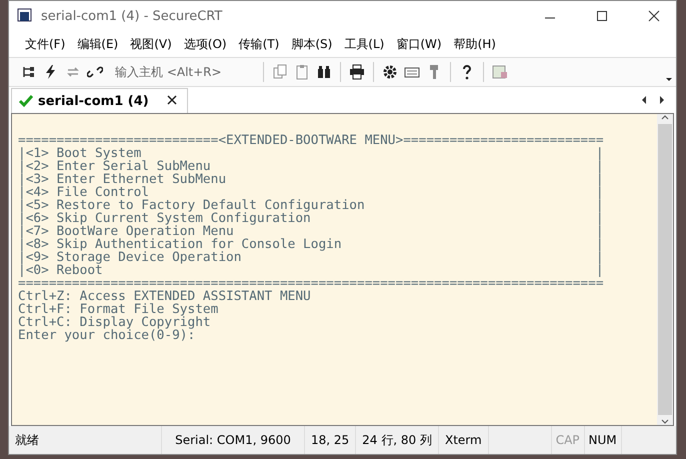 Image resolution: width=686 pixels, height=459 pixels. Describe the element at coordinates (311, 205) in the screenshot. I see `terminal-line: |<5> Restore to Factory Default Configuration |` at that location.